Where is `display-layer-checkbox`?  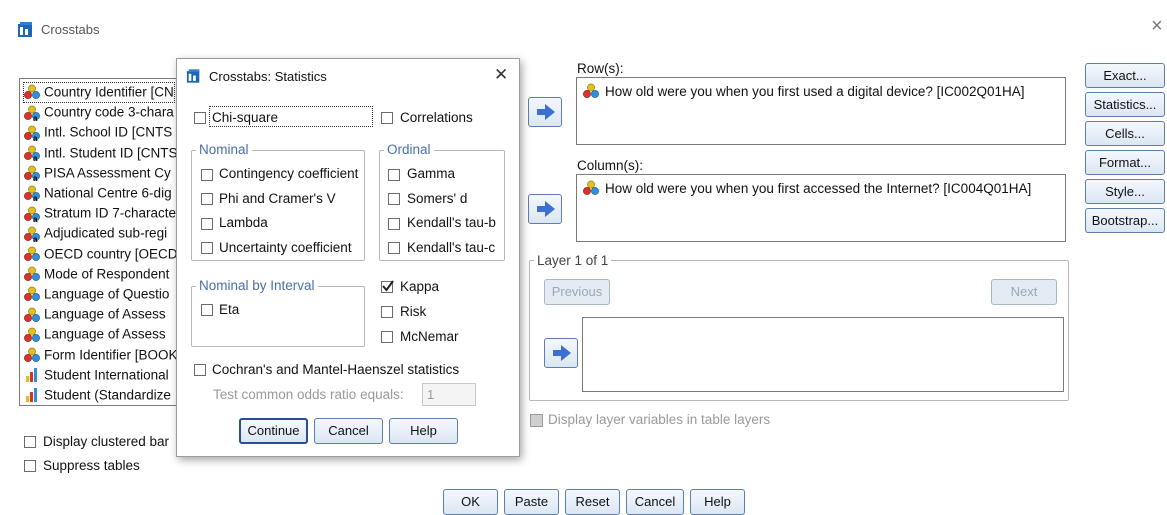 display-layer-checkbox is located at coordinates (536, 420).